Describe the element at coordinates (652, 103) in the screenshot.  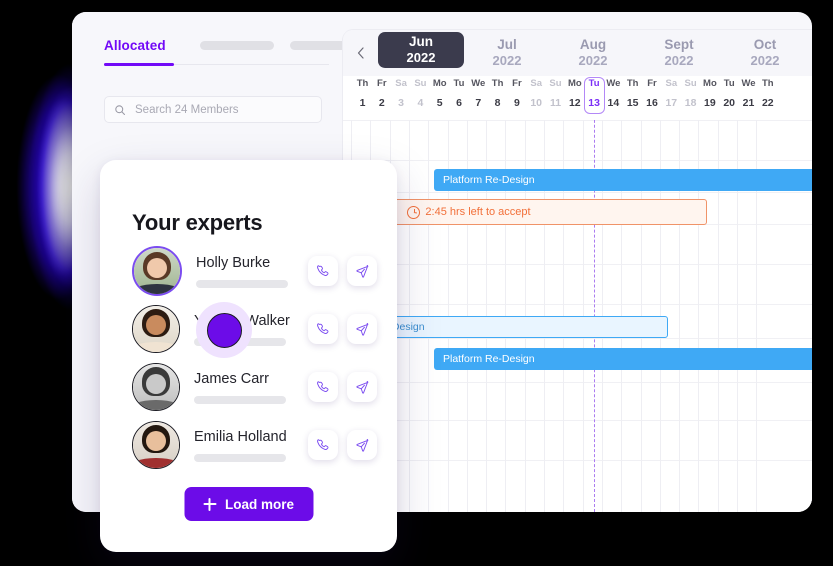
I see `day-number: 16` at that location.